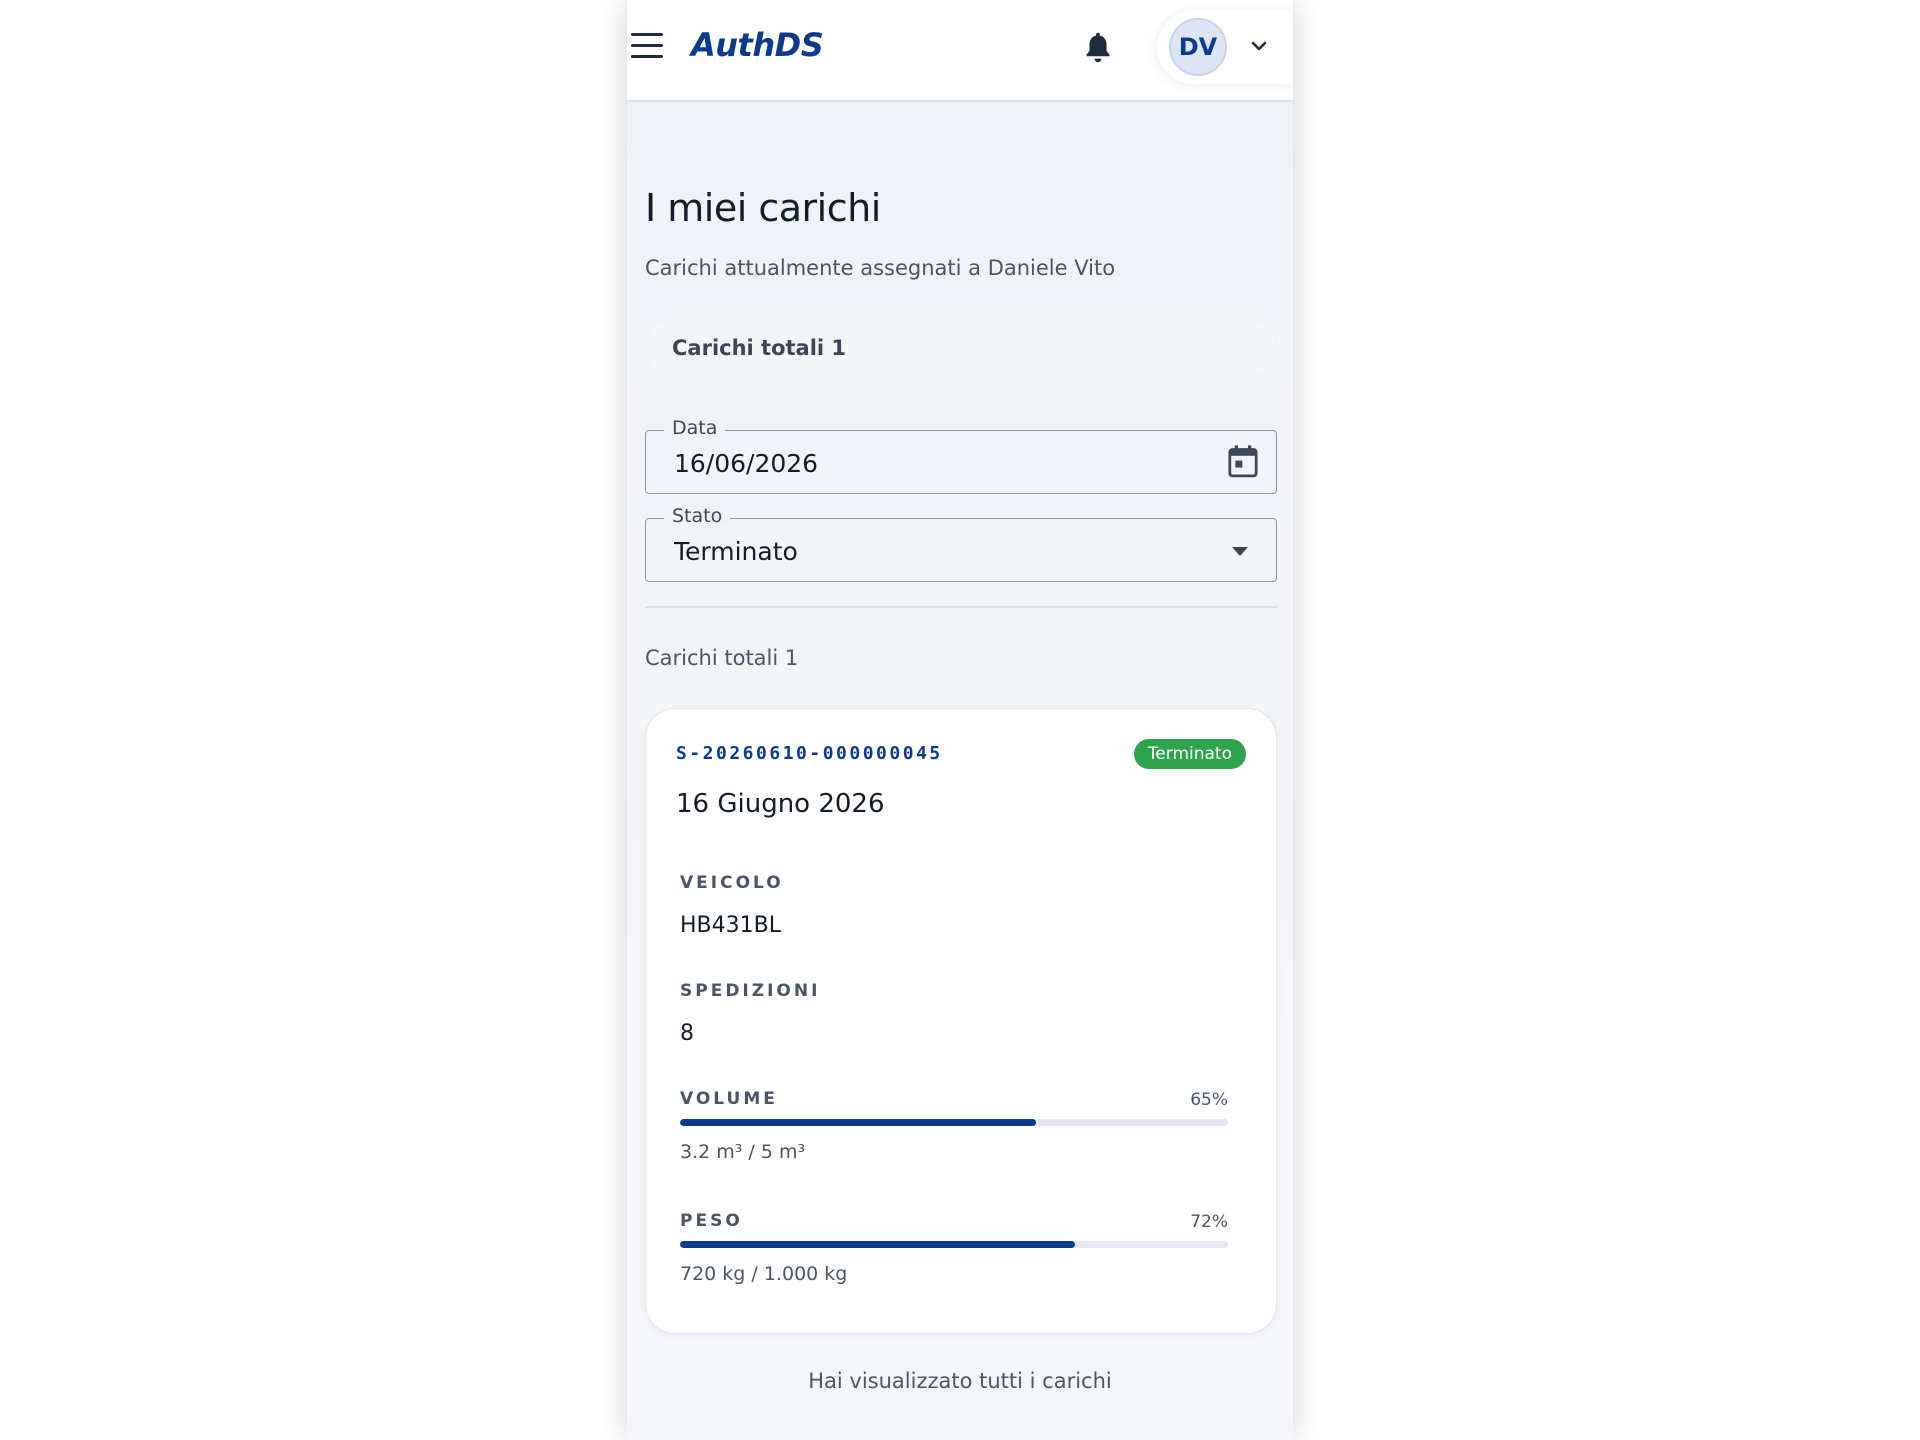 The width and height of the screenshot is (1920, 1440). I want to click on weight-label: PESO, so click(711, 1221).